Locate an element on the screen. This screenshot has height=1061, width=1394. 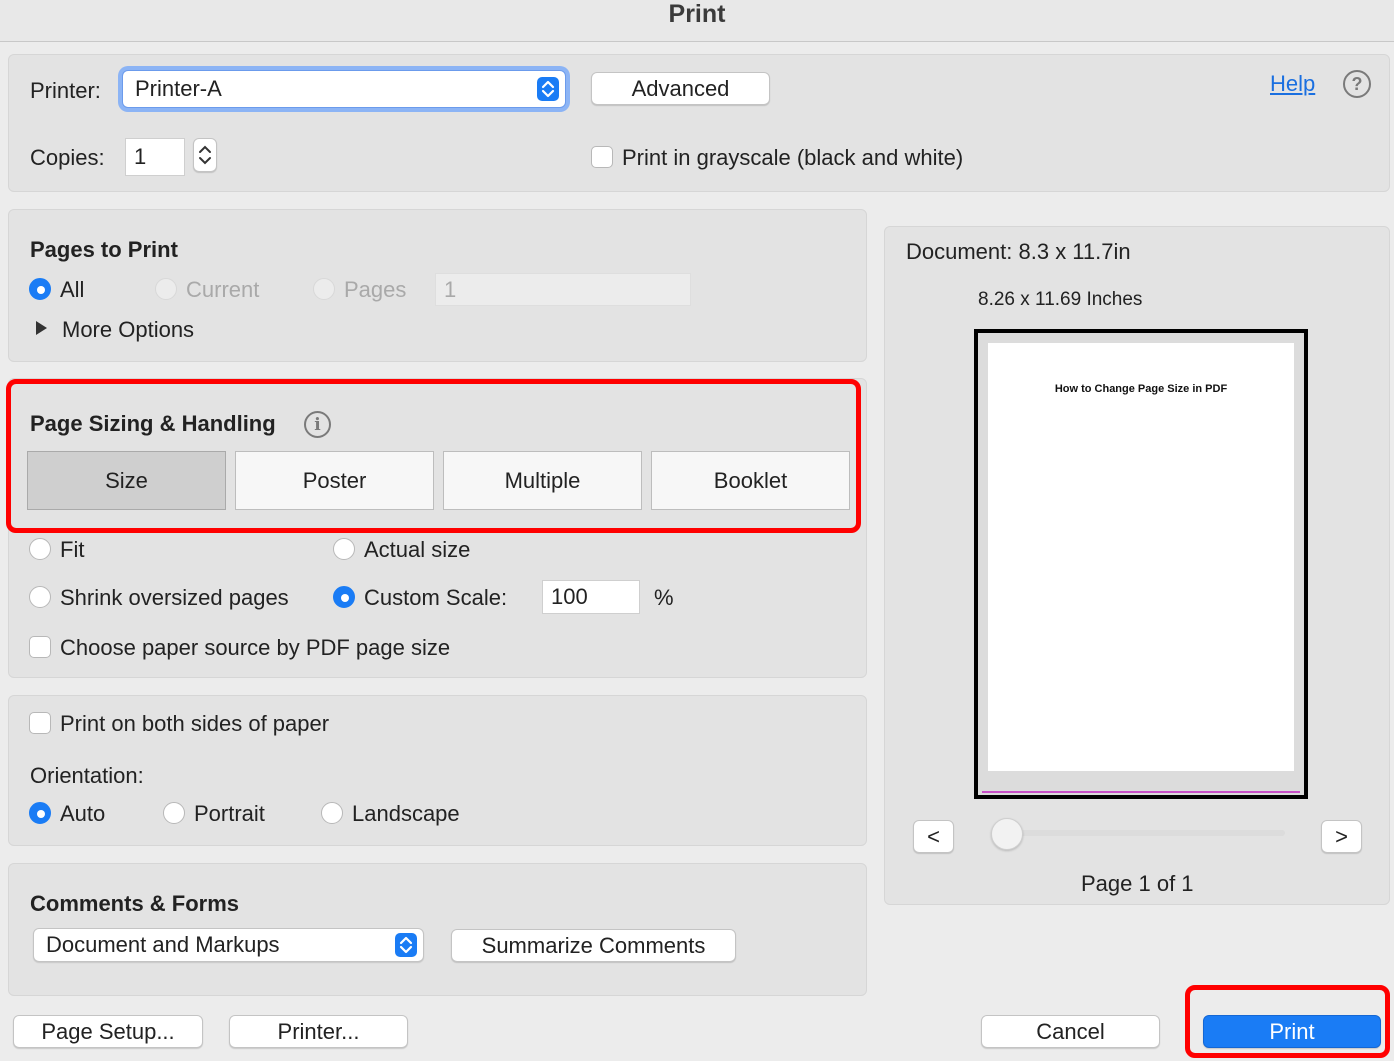
actual-size-radio is located at coordinates (344, 549).